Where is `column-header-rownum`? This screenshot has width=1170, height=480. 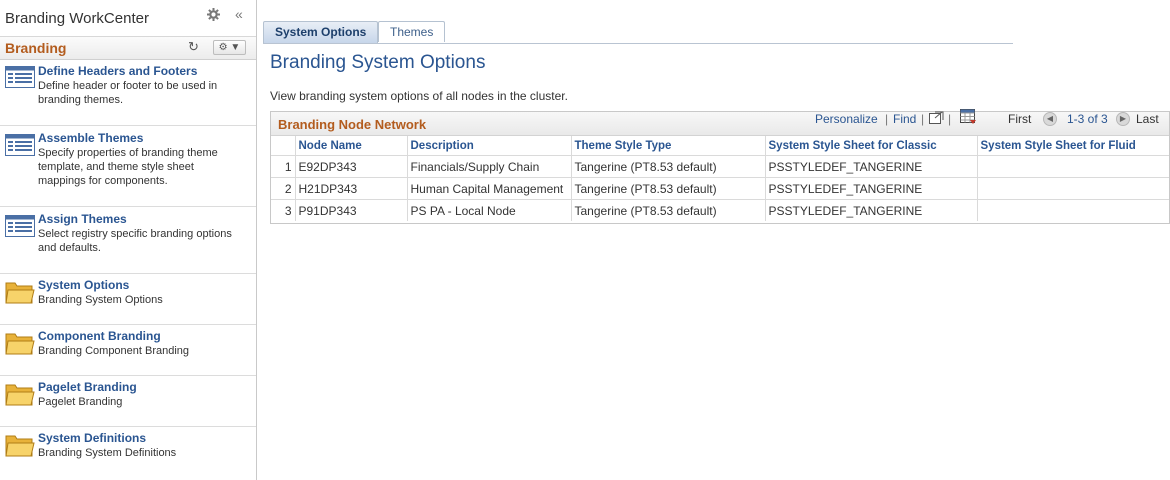 column-header-rownum is located at coordinates (283, 146).